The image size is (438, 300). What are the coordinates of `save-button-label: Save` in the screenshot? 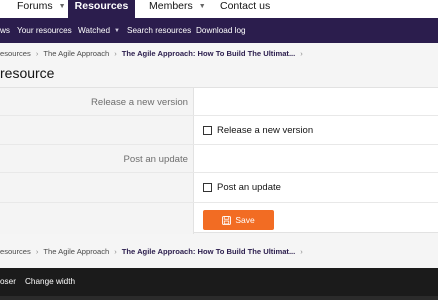 It's located at (245, 220).